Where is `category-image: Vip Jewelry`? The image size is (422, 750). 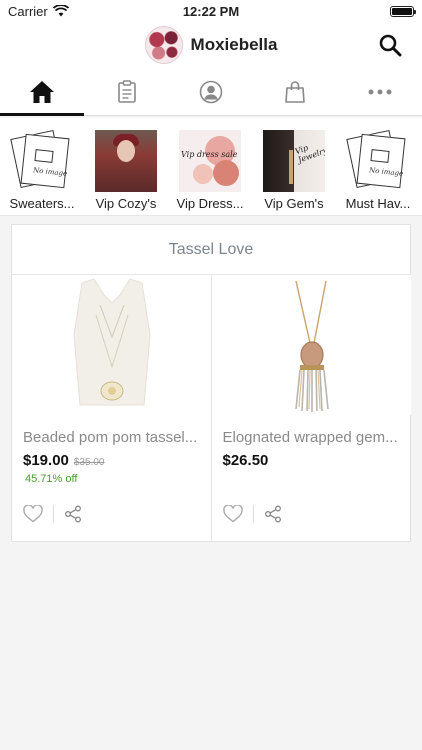
category-image: Vip Jewelry is located at coordinates (294, 161).